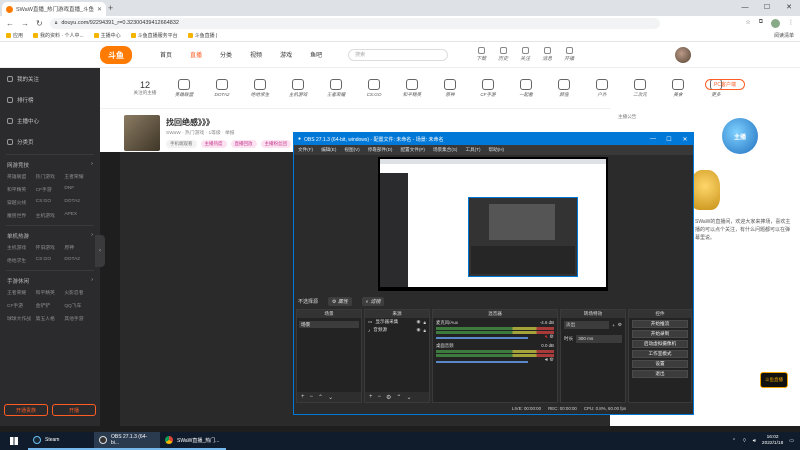 Image resolution: width=800 pixels, height=450 pixels. What do you see at coordinates (110, 8) in the screenshot?
I see `new-tab-icon: +` at bounding box center [110, 8].